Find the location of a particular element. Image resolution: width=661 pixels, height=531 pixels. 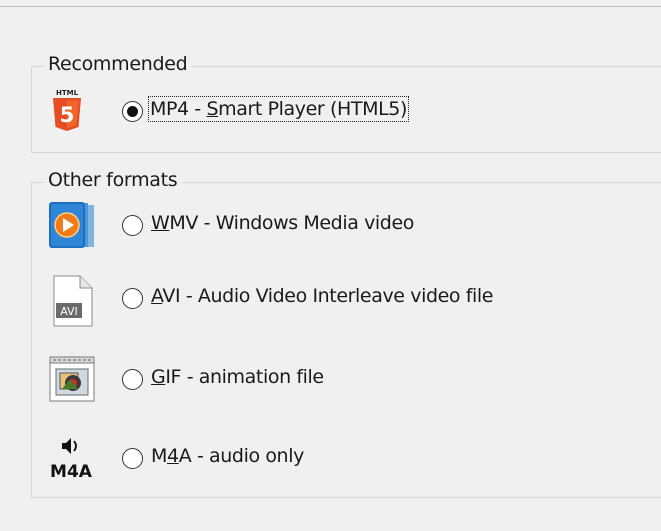

gif-radio is located at coordinates (132, 379).